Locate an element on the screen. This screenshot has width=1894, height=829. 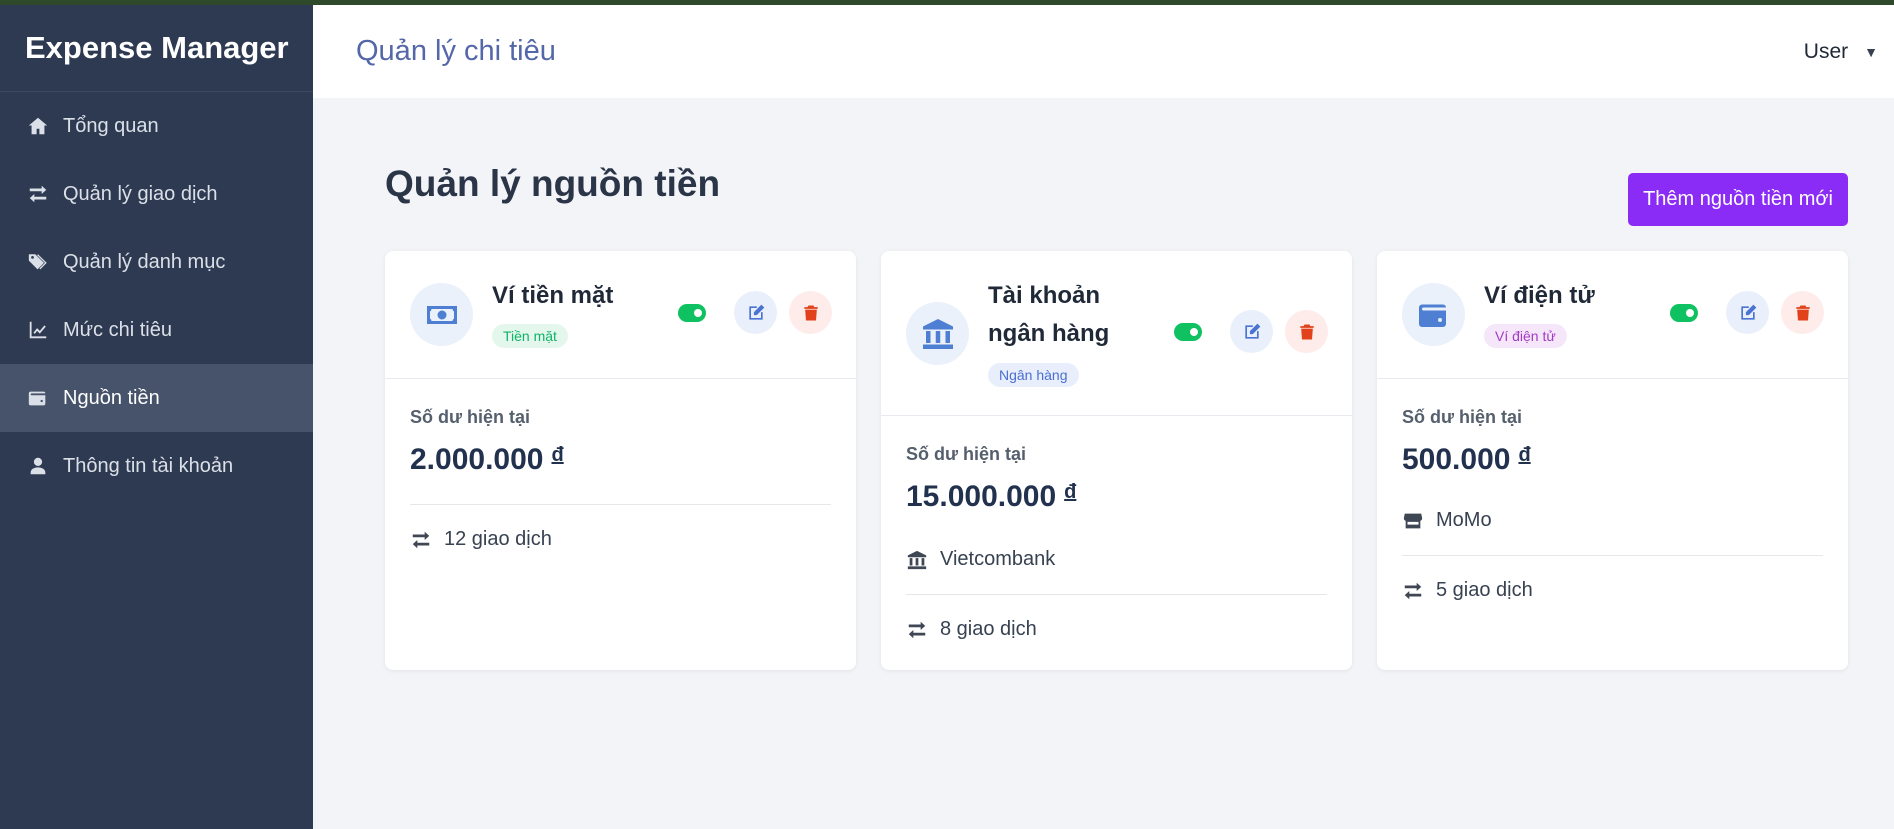
sidebar-item-account-info: Thông tin tài khoản is located at coordinates (156, 466).